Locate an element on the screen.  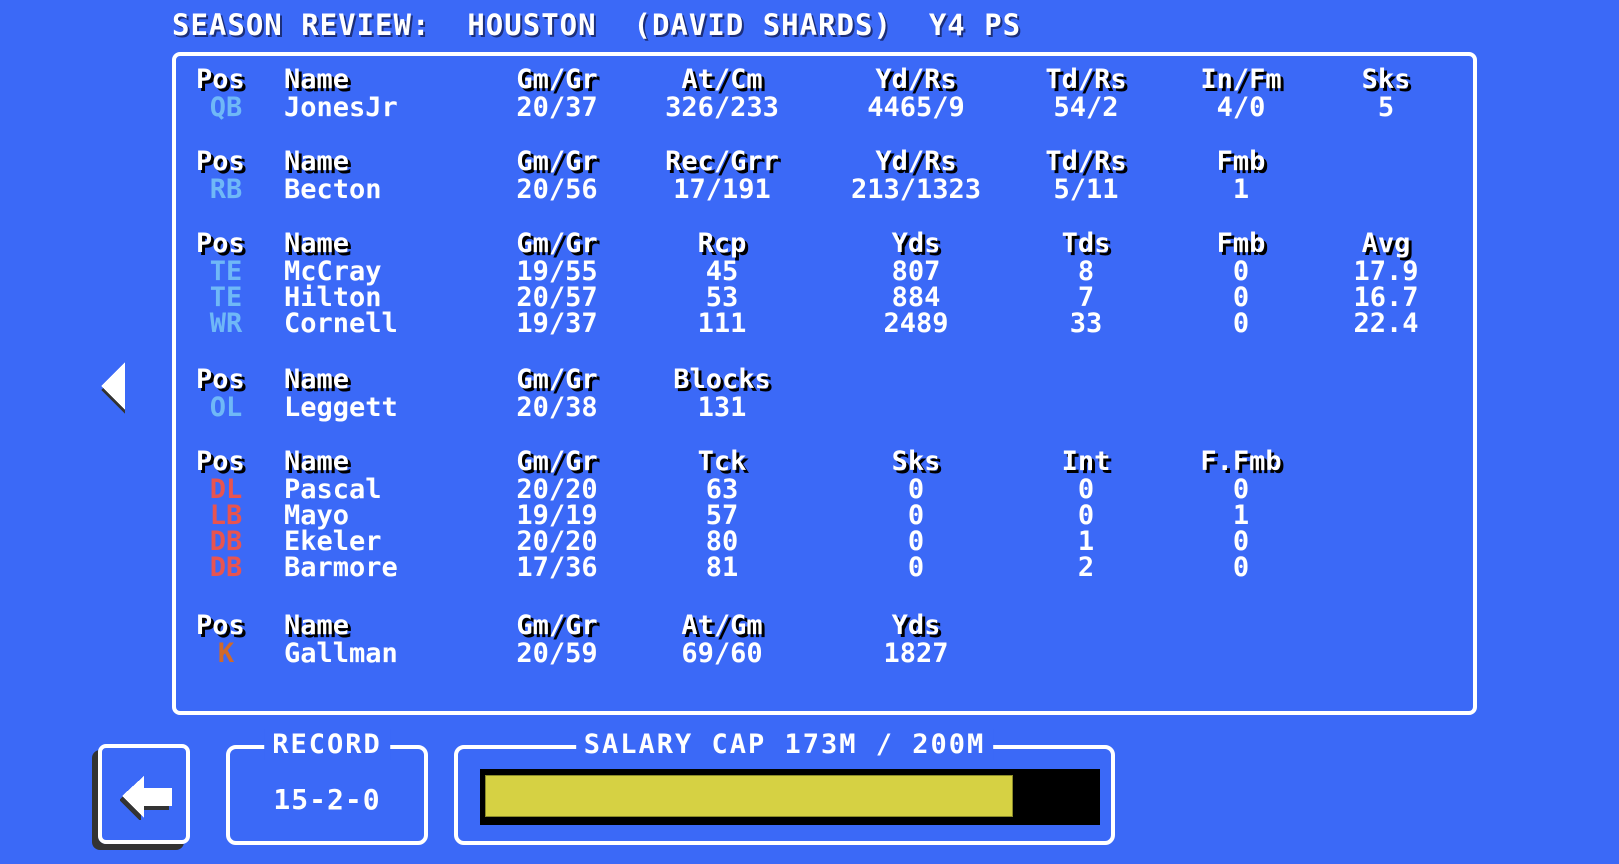
column-header: F.Fmb is located at coordinates (1241, 461).